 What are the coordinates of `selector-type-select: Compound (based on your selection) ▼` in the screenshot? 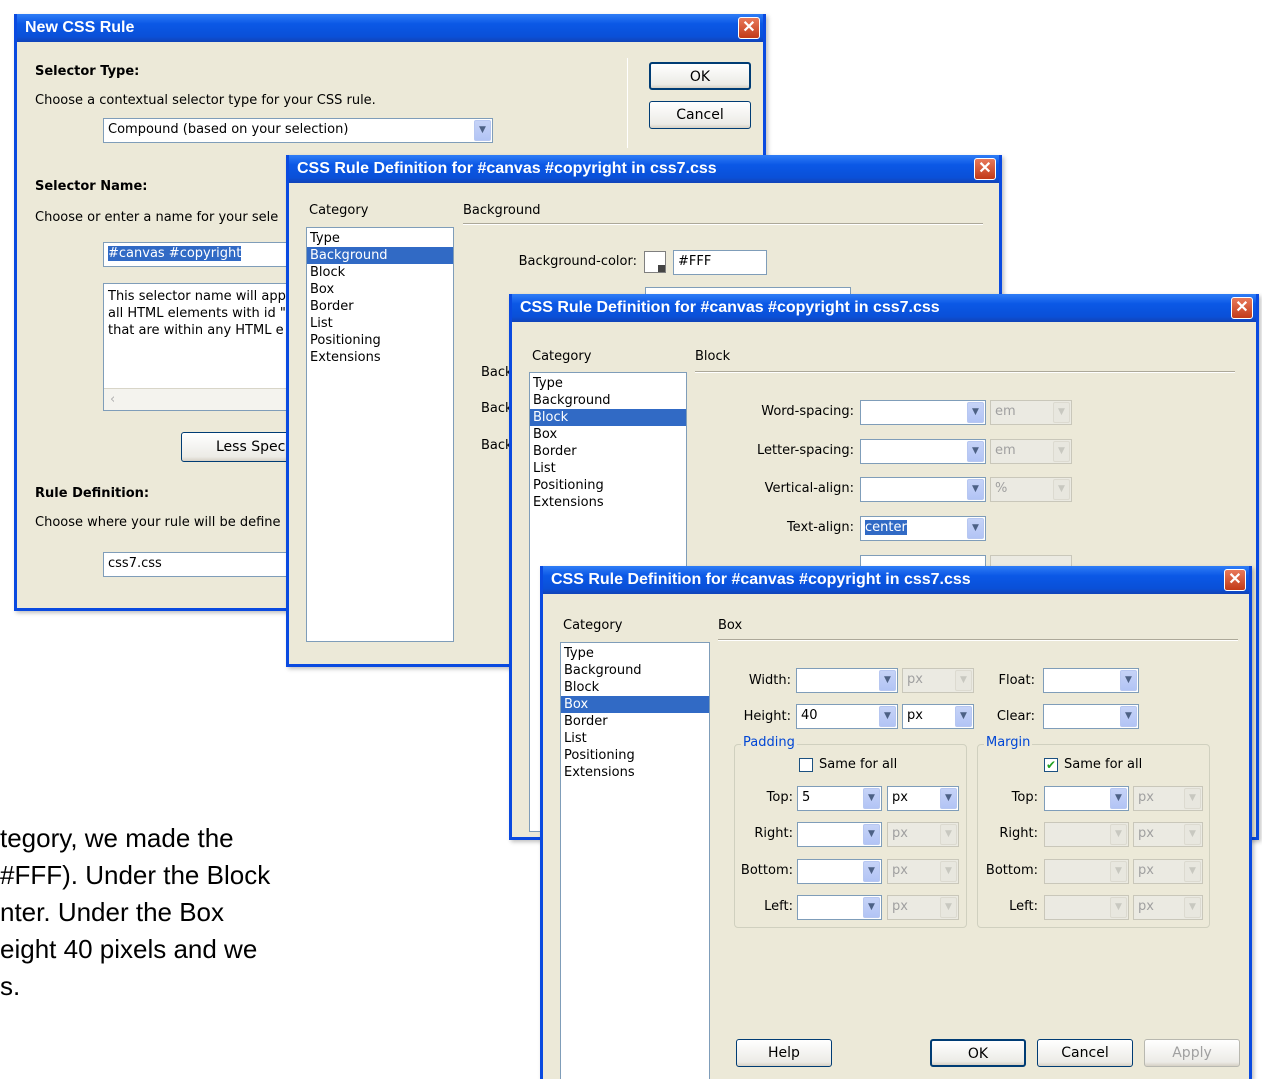 It's located at (298, 130).